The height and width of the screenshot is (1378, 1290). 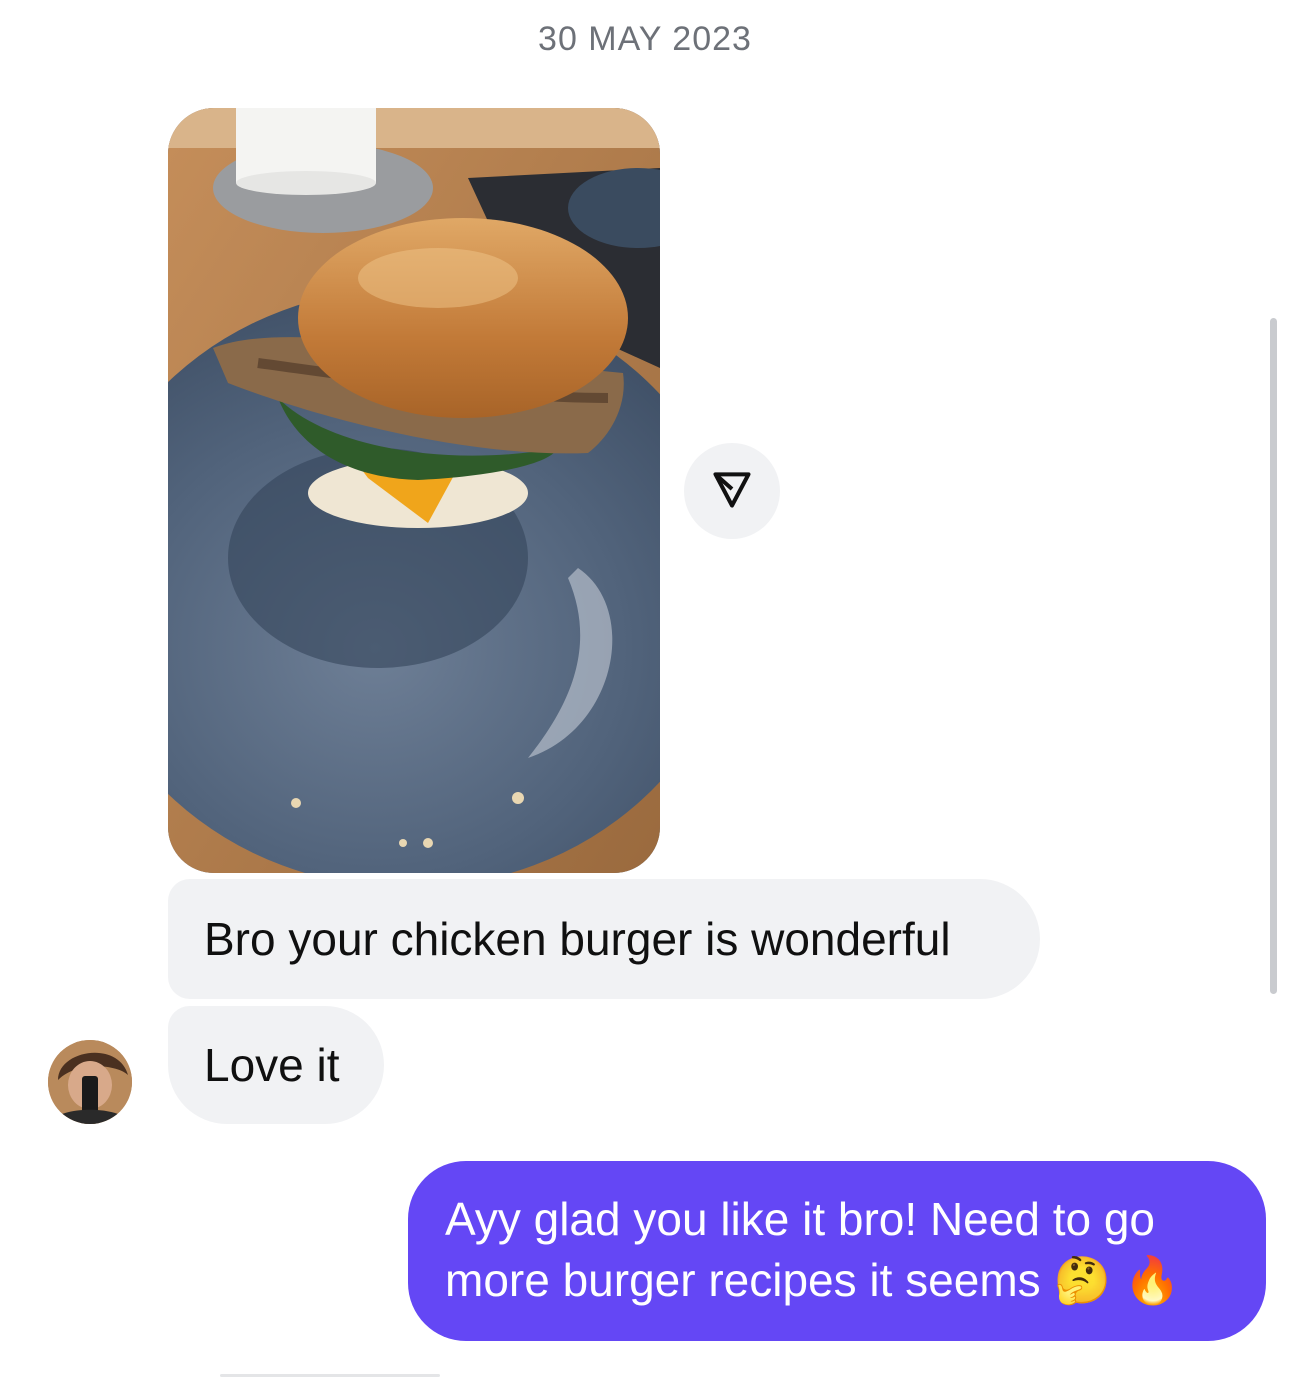 I want to click on avatar-image, so click(x=90, y=1082).